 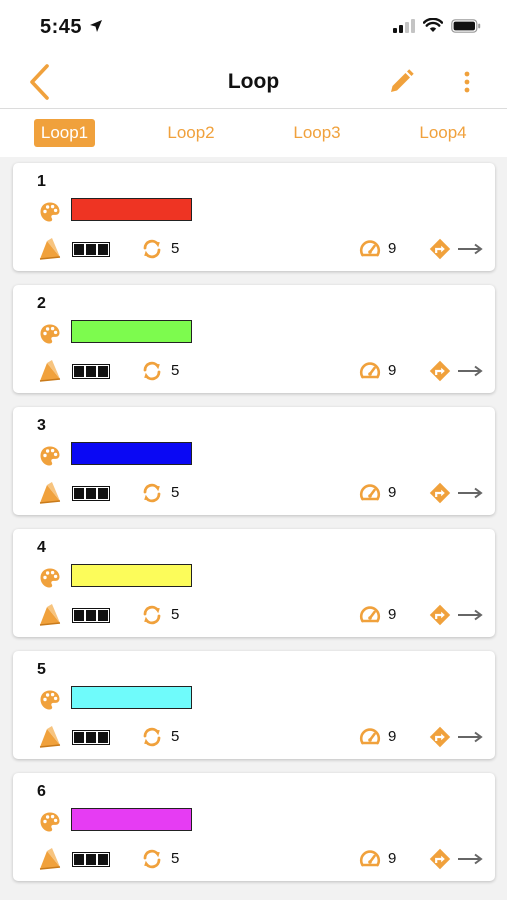 I want to click on step-number: 6, so click(x=41, y=791).